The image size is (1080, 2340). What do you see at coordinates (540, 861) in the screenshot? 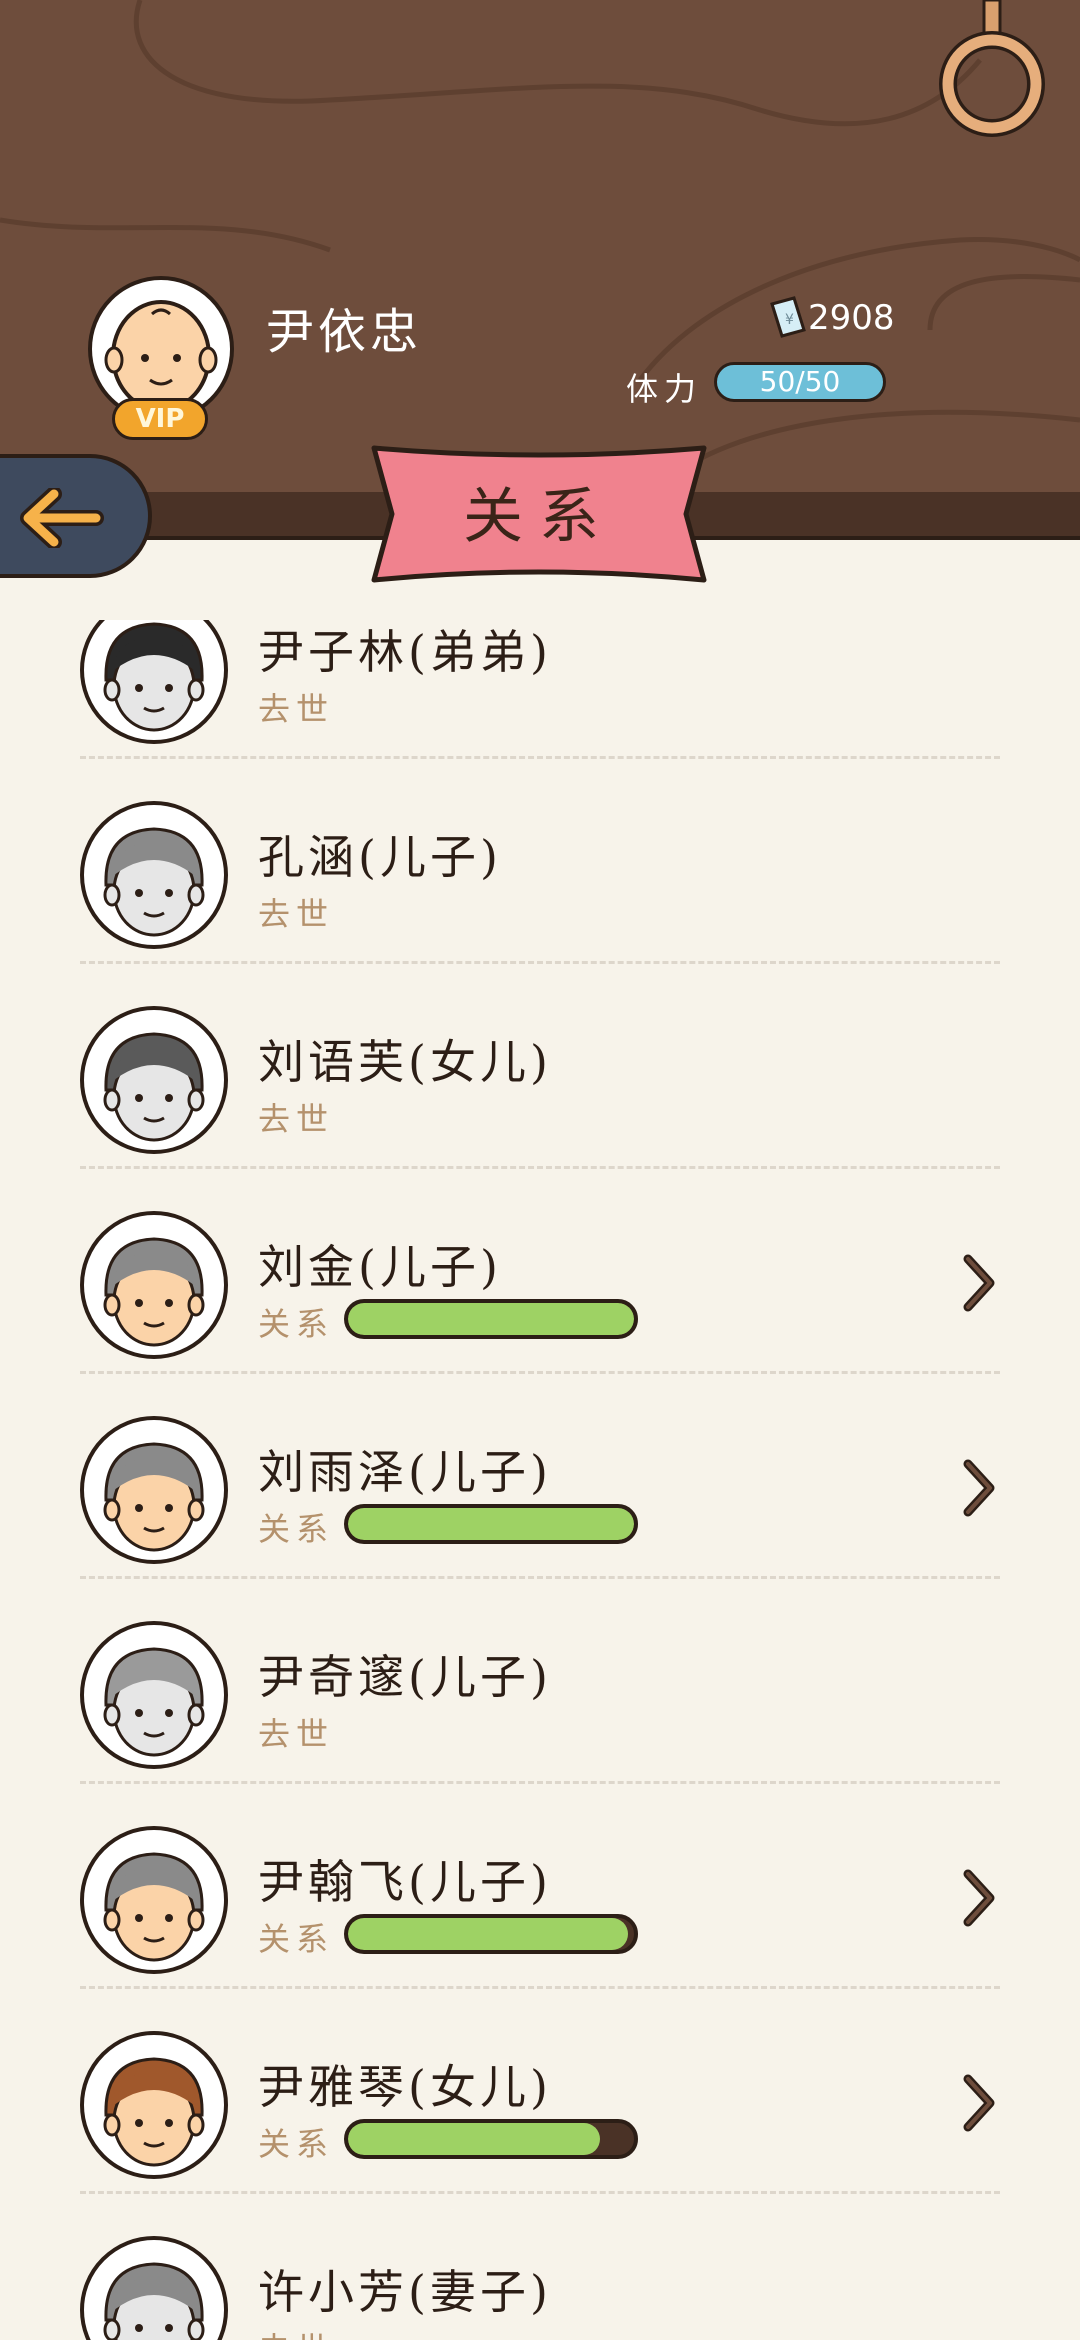
I see `relative-row: 孔涵(儿子) 去世` at bounding box center [540, 861].